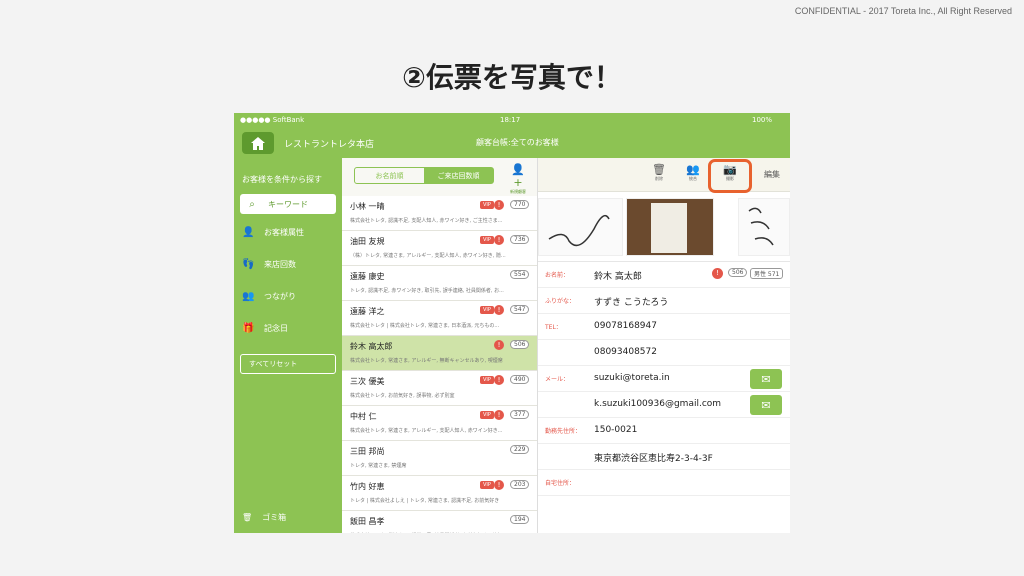 The image size is (1024, 576). Describe the element at coordinates (280, 264) in the screenshot. I see `sidebar-item-label: 来店回数` at that location.